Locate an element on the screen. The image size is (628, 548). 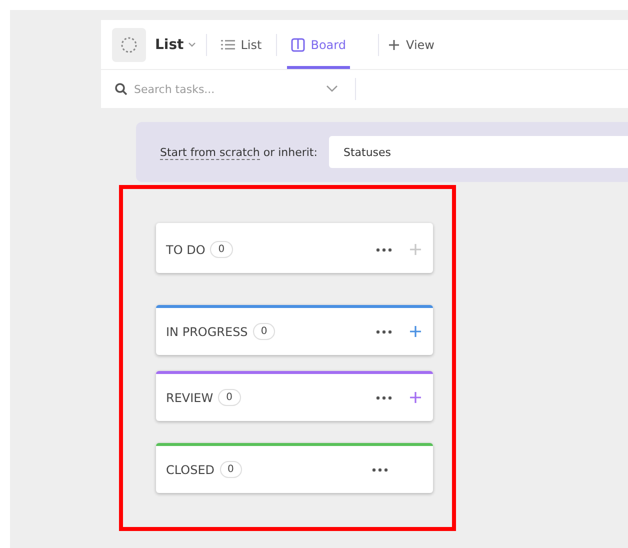
search-icon is located at coordinates (121, 89).